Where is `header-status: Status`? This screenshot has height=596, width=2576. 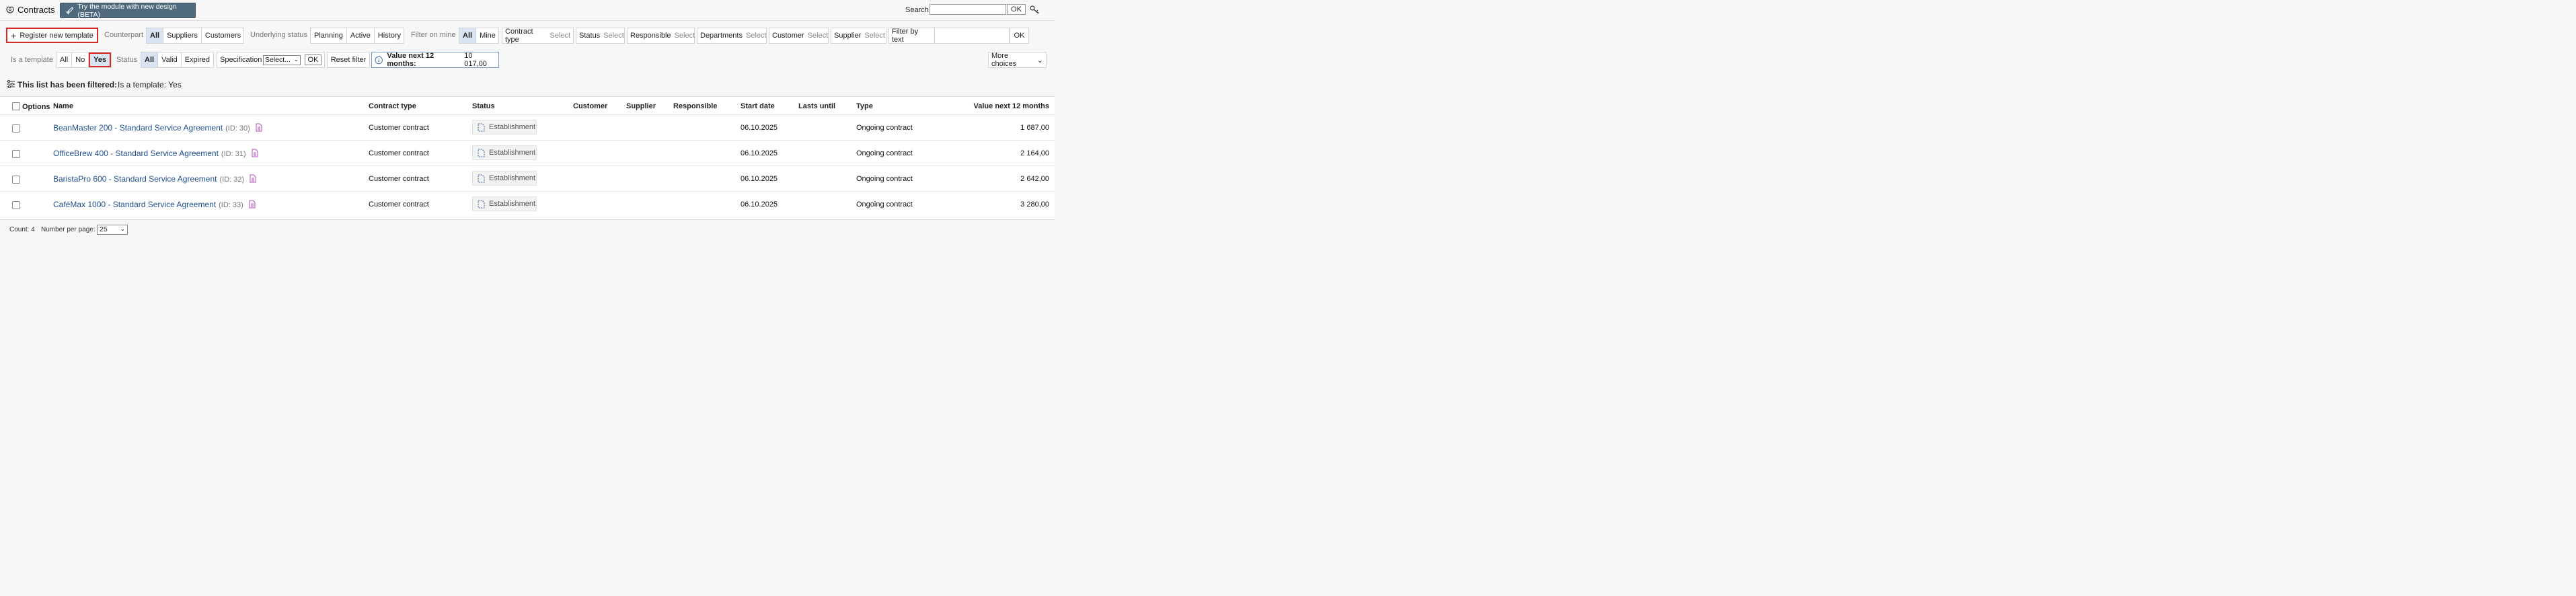
header-status: Status is located at coordinates (483, 106).